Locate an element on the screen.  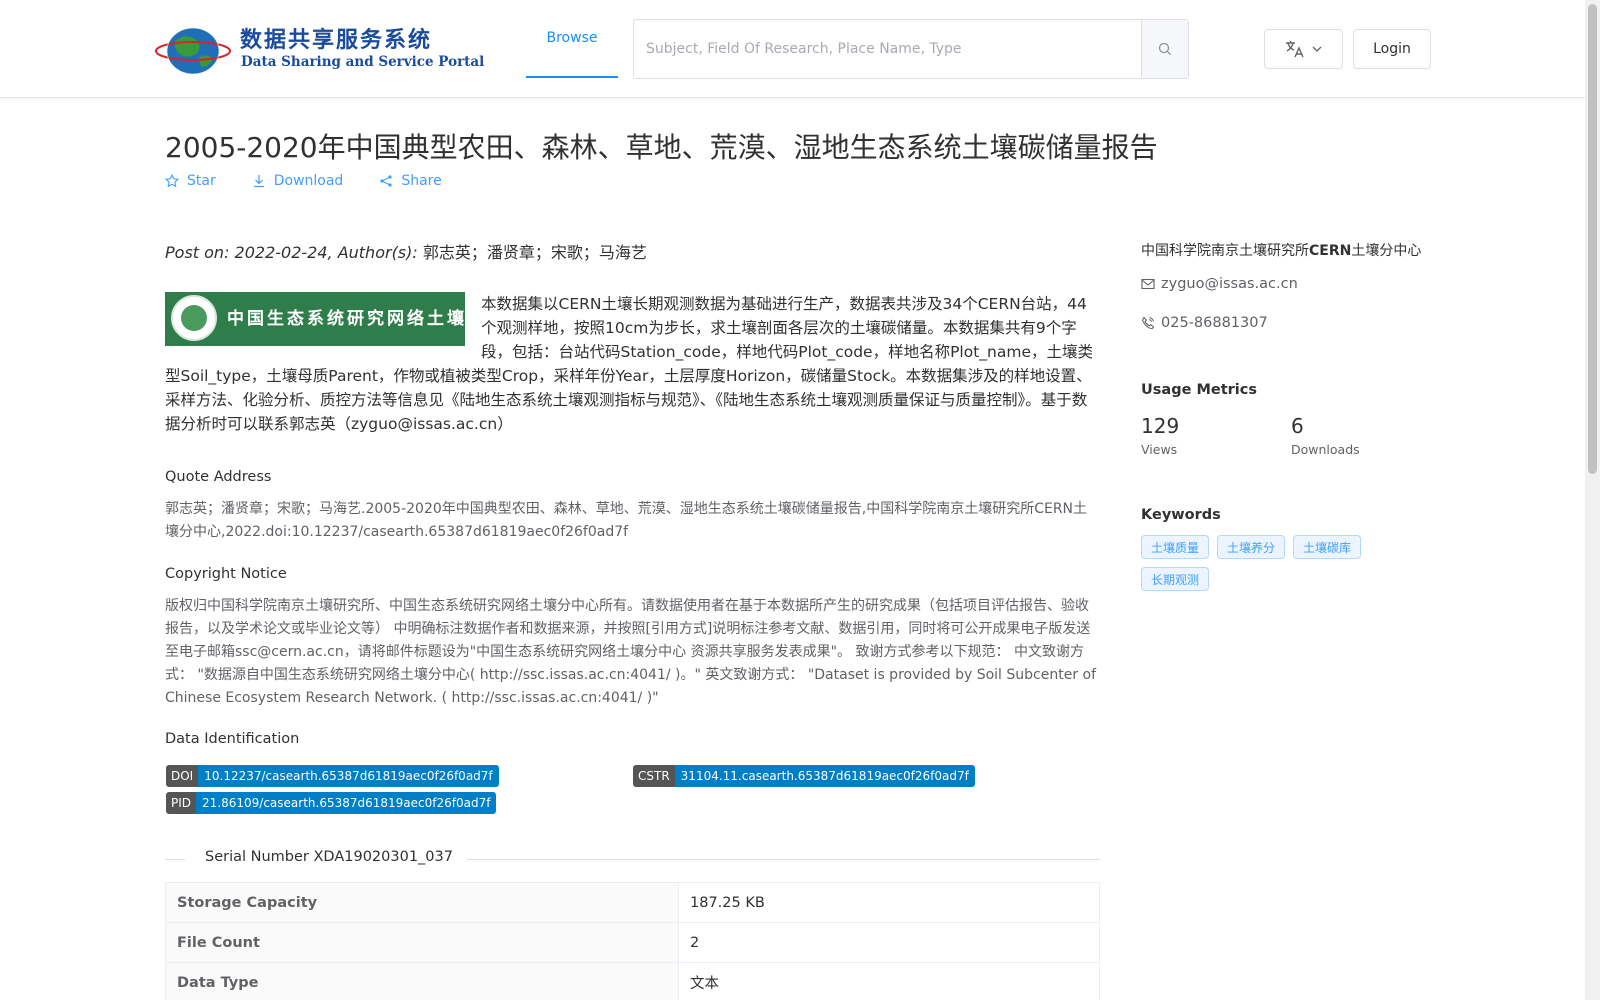
search-input is located at coordinates (887, 49).